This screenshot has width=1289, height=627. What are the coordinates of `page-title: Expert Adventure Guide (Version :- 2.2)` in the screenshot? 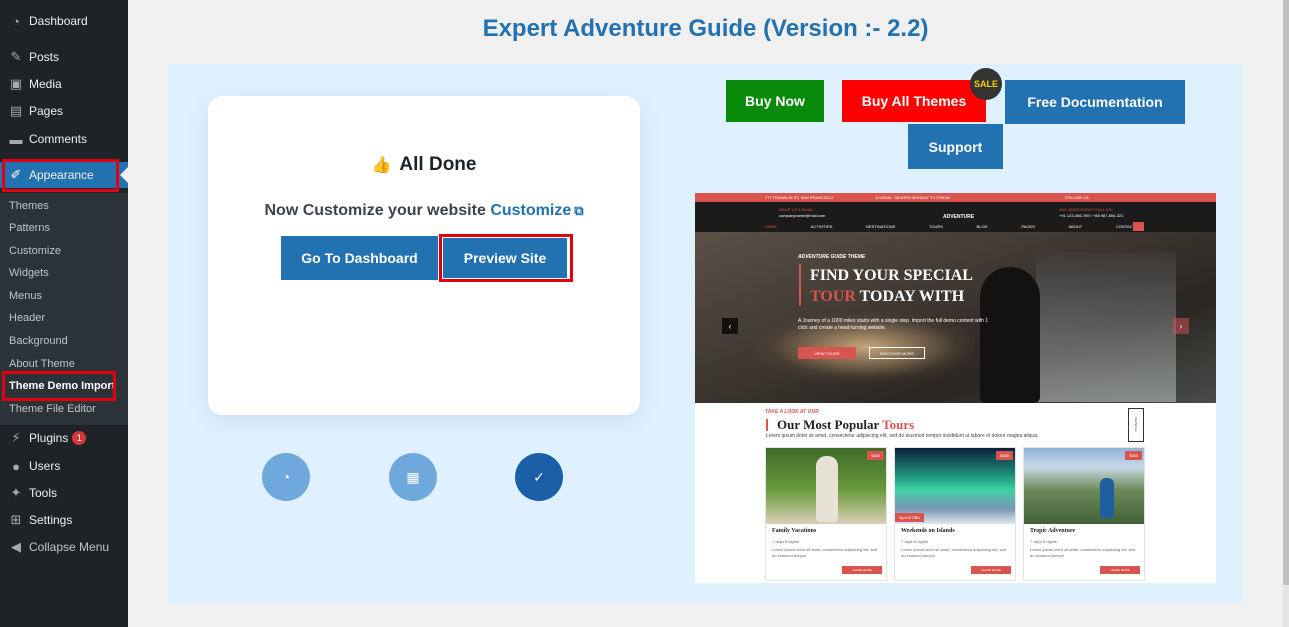 It's located at (705, 28).